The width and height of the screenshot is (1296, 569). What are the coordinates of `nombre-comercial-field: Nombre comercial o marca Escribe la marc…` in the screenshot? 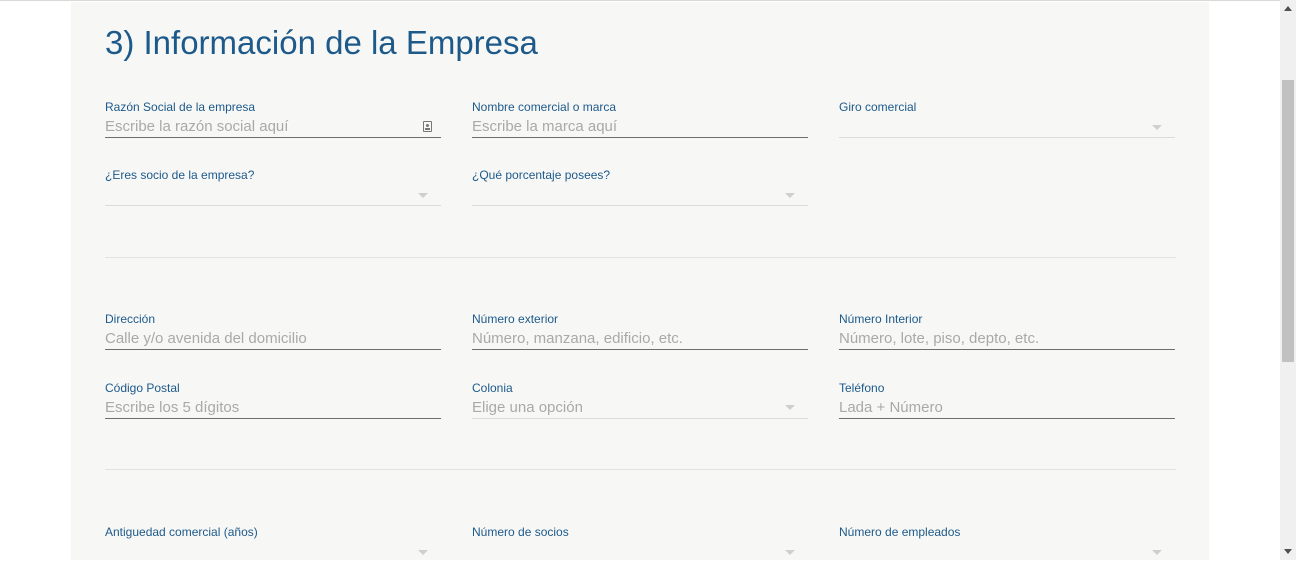 It's located at (640, 122).